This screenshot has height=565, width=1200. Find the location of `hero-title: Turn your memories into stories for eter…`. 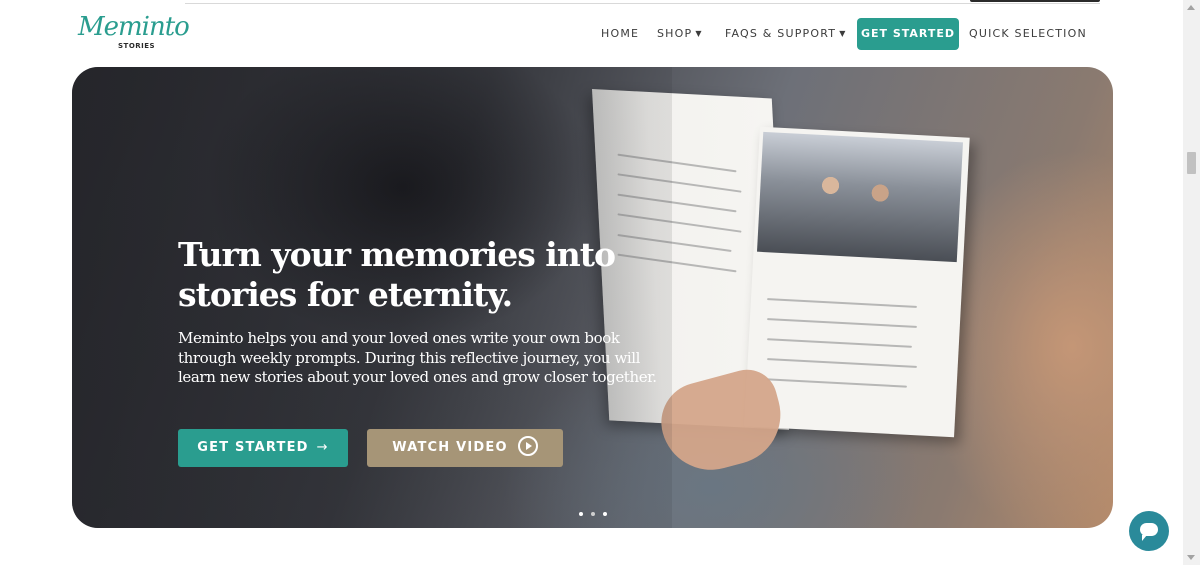

hero-title: Turn your memories into stories for eter… is located at coordinates (397, 274).